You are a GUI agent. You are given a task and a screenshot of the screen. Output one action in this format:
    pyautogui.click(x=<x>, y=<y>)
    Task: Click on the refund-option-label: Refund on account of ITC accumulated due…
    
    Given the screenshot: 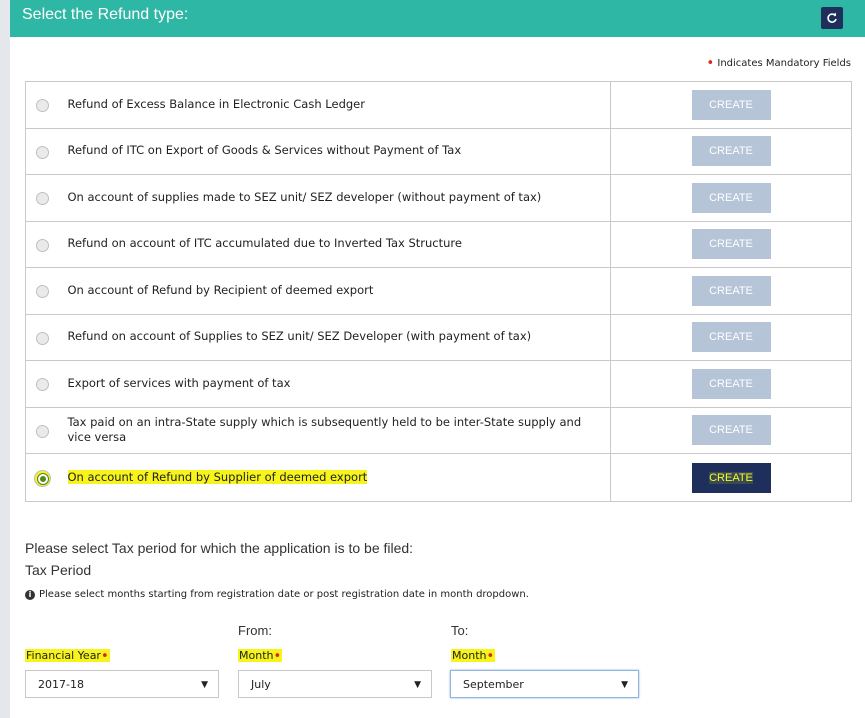 What is the action you would take?
    pyautogui.click(x=264, y=243)
    